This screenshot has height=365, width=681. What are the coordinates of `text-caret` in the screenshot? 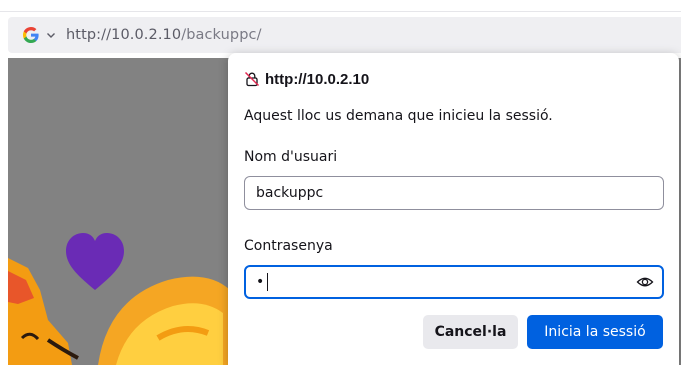 It's located at (268, 282).